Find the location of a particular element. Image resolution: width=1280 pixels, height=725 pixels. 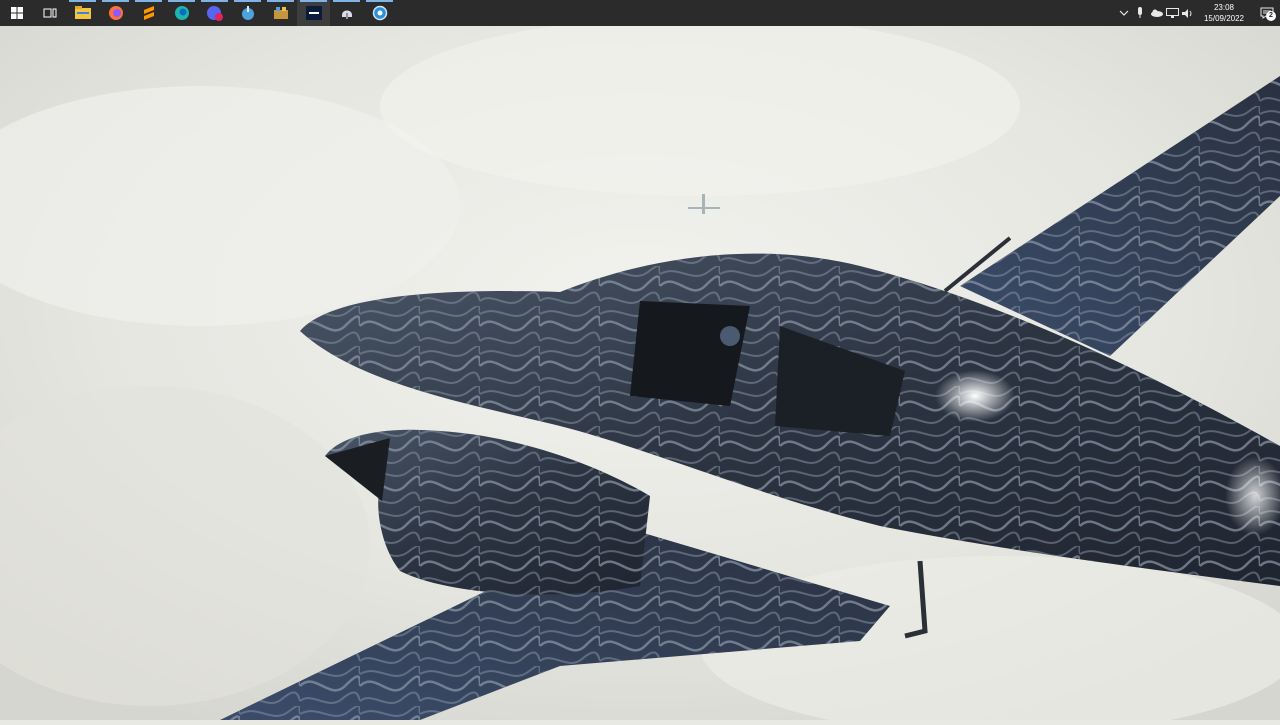

taskbar-file-explorer is located at coordinates (82, 13).